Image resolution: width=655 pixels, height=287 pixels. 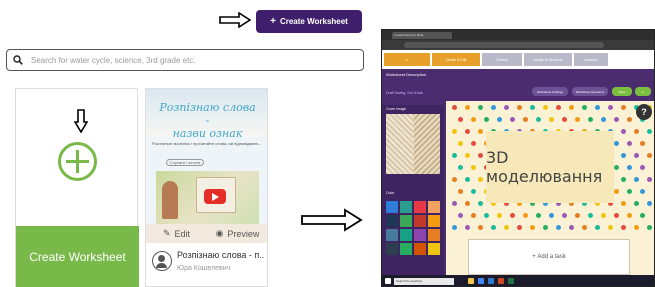 What do you see at coordinates (237, 233) in the screenshot?
I see `preview-button: ◉ Preview` at bounding box center [237, 233].